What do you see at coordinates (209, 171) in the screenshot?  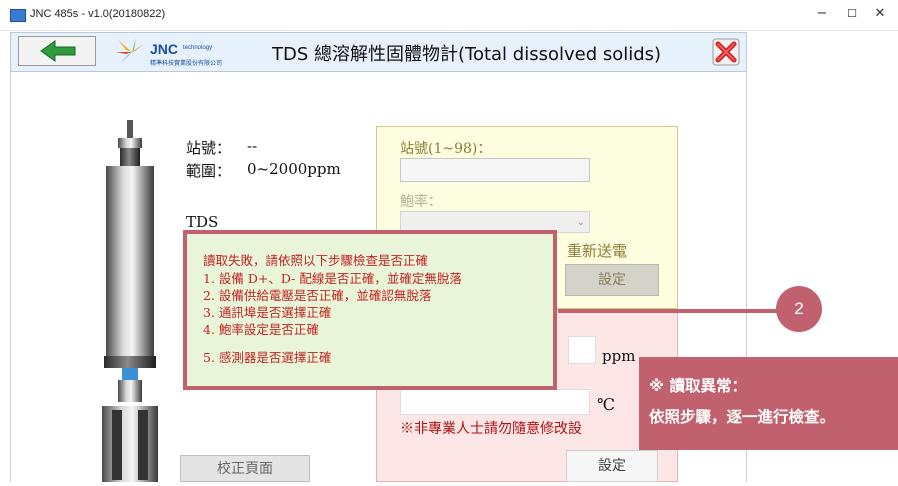 I see `range-label: 範圍：` at bounding box center [209, 171].